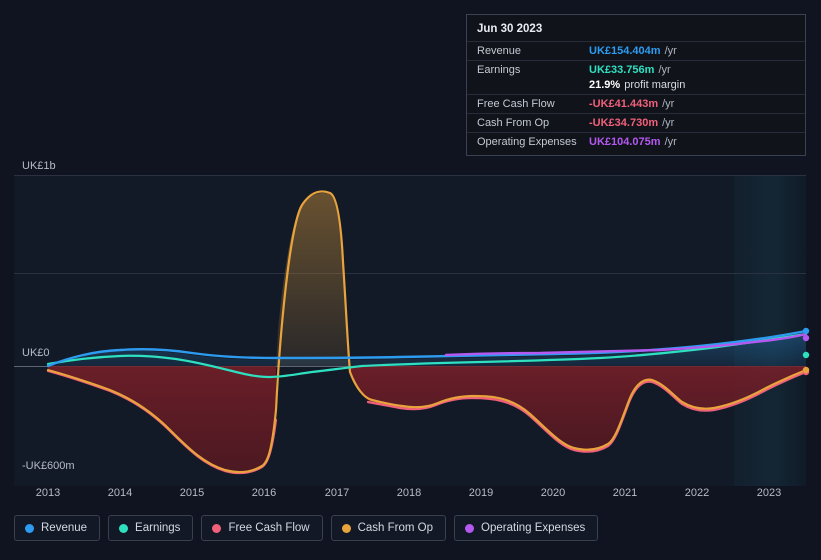 Image resolution: width=821 pixels, height=560 pixels. Describe the element at coordinates (664, 70) in the screenshot. I see `tooltip-unit-earnings: /yr` at that location.